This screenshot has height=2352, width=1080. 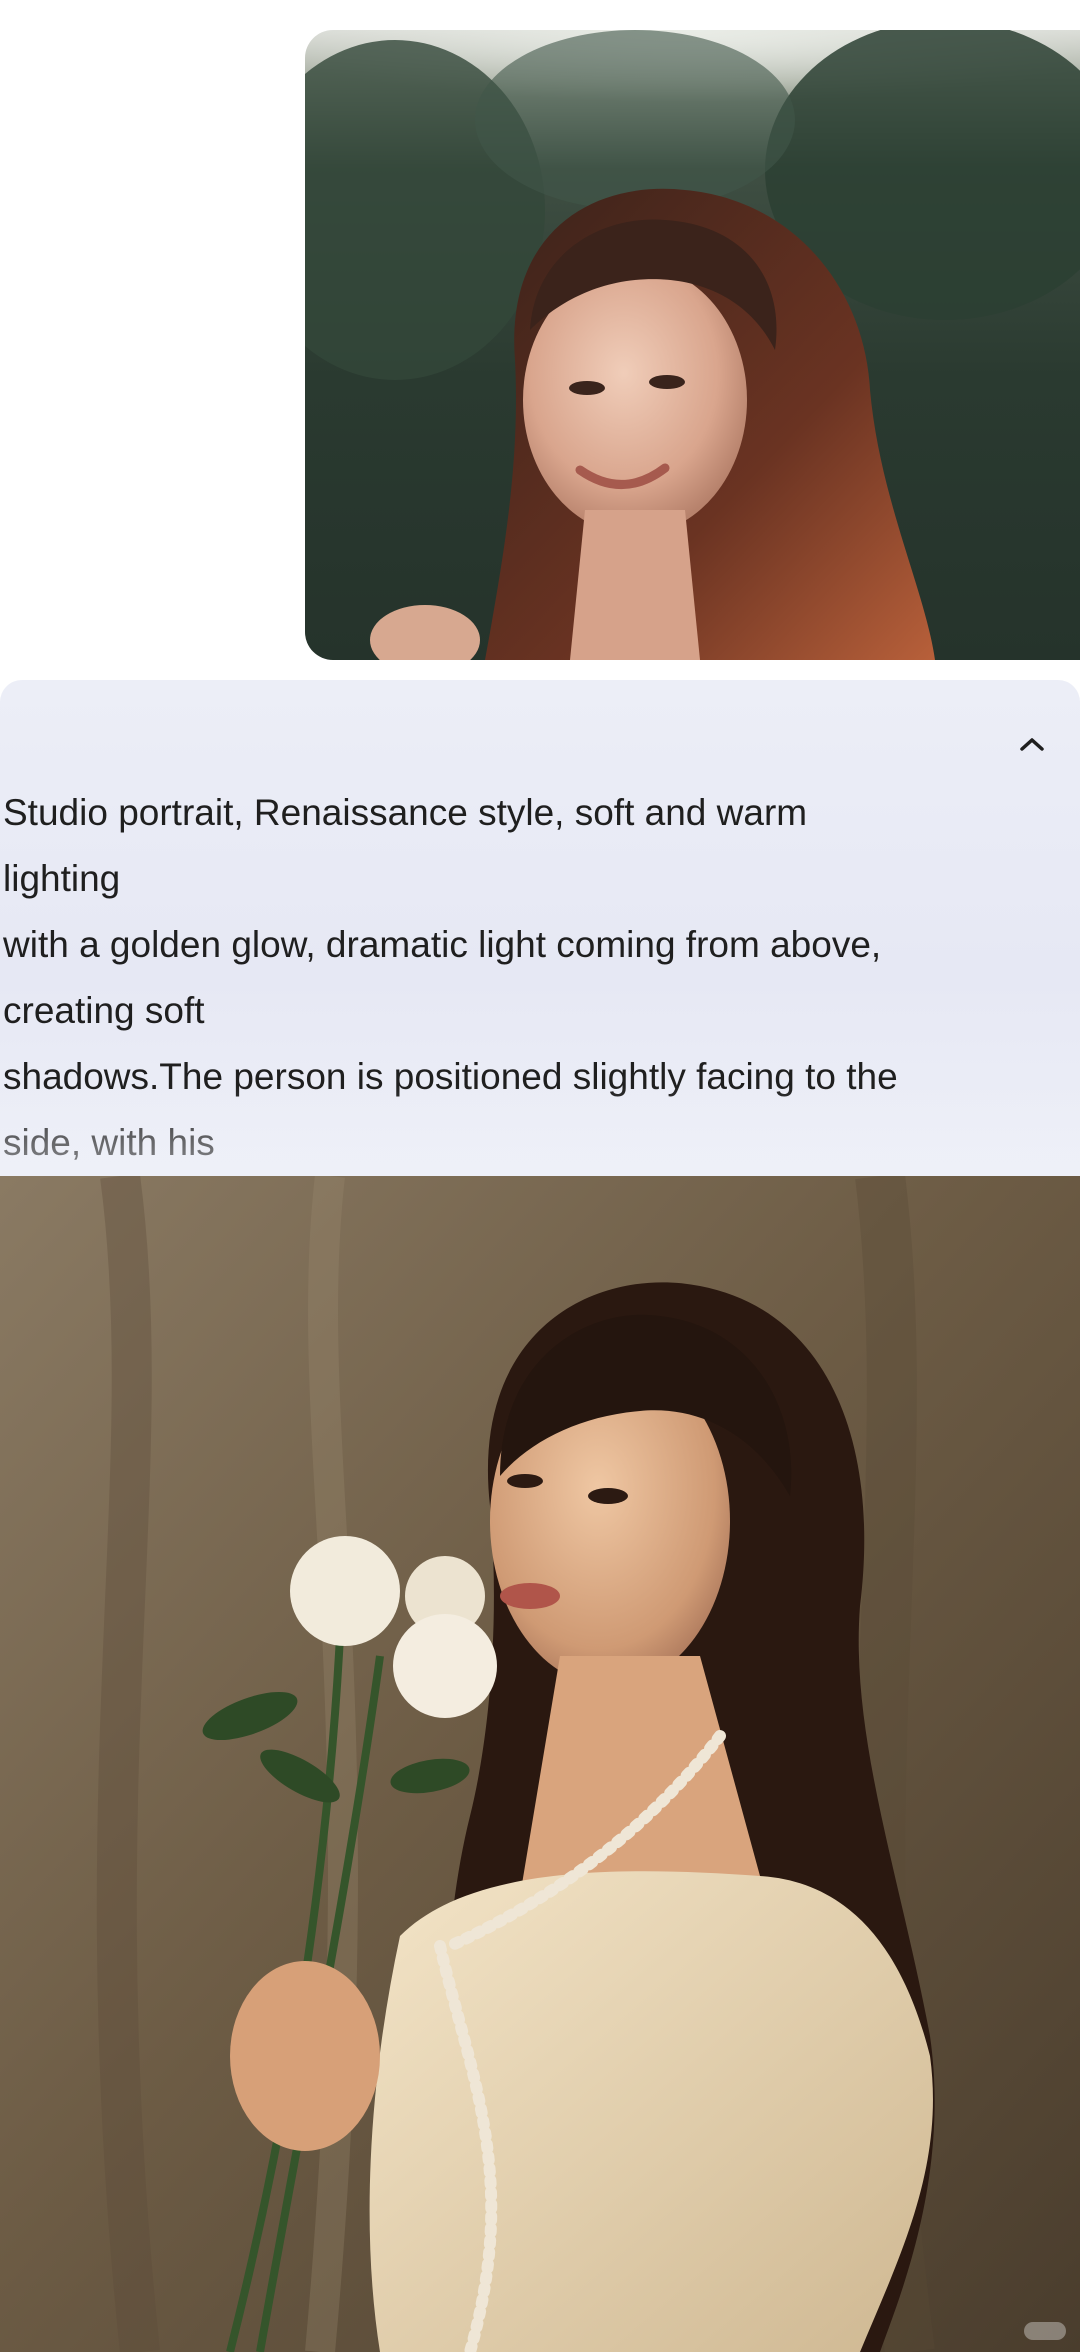 I want to click on collapse-prompt-button, so click(x=1032, y=744).